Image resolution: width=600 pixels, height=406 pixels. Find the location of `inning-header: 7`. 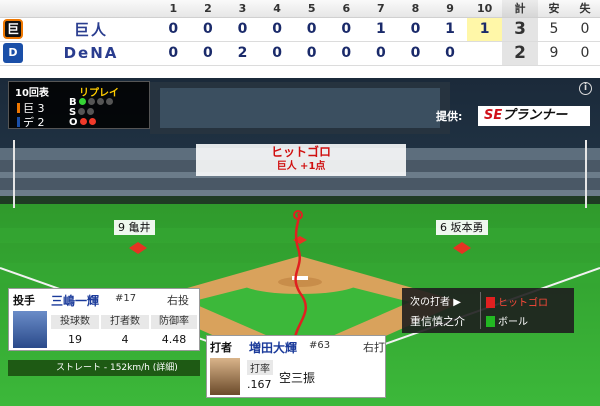

inning-header: 7 is located at coordinates (381, 9).